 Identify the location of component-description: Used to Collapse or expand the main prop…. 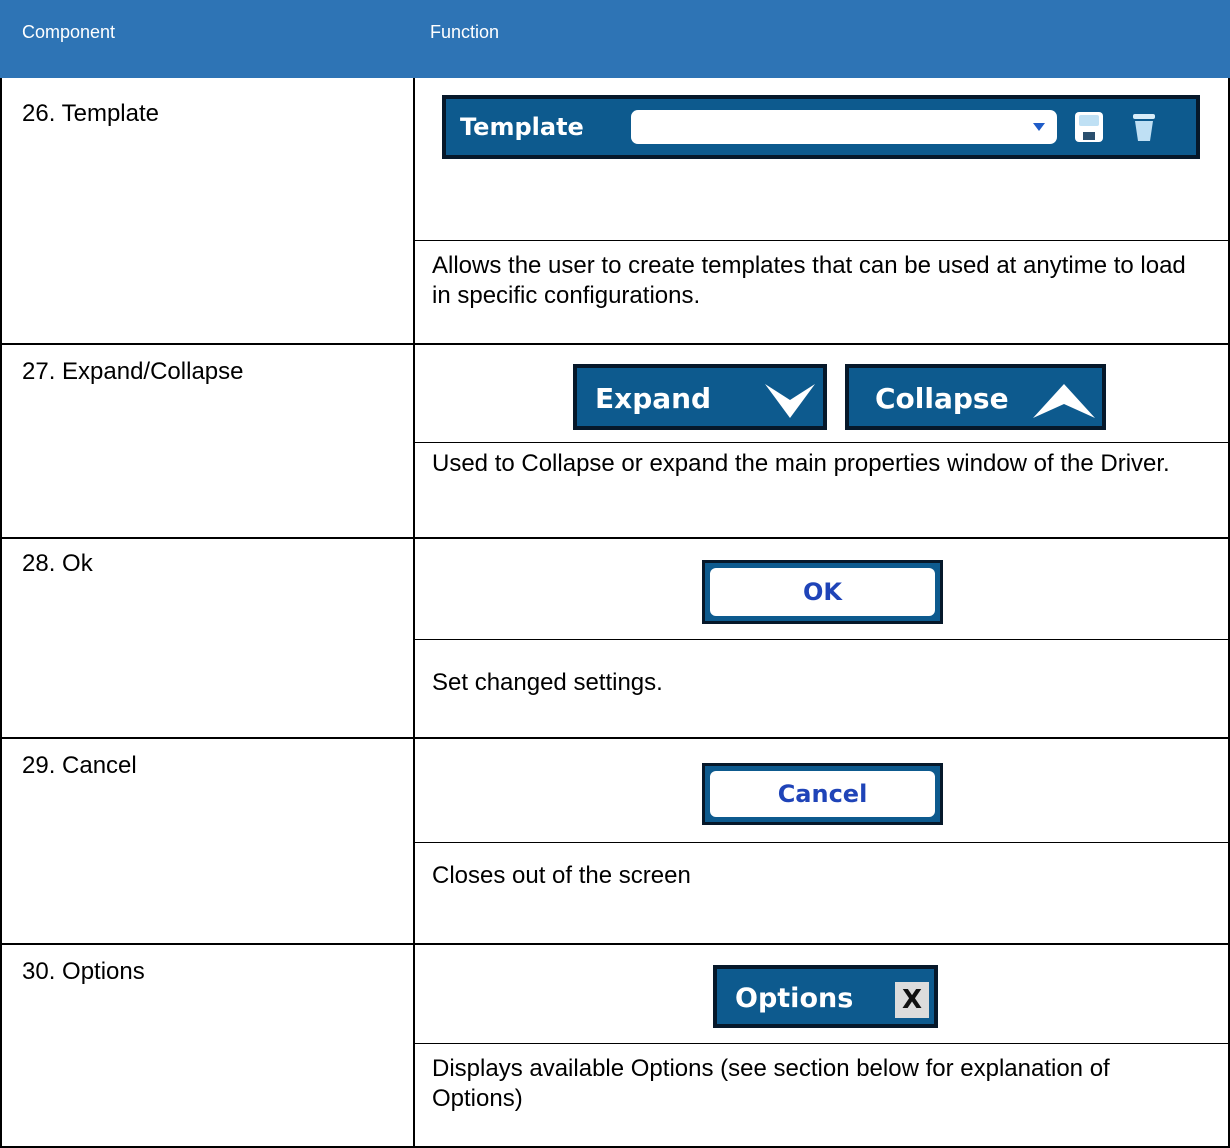
(801, 463).